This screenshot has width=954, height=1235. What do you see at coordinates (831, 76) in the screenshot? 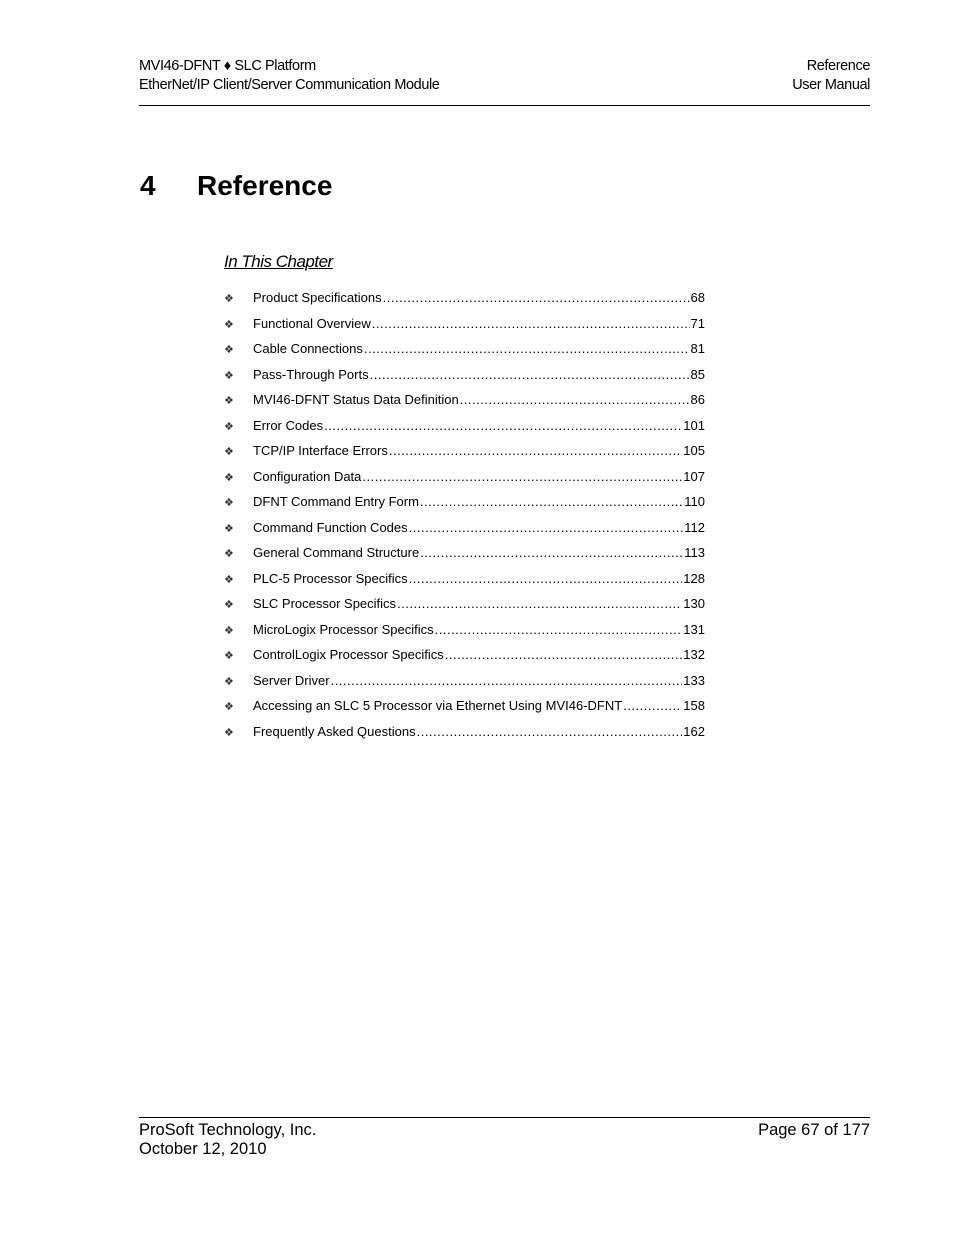
I see `header-section-info: Reference User Manual` at bounding box center [831, 76].